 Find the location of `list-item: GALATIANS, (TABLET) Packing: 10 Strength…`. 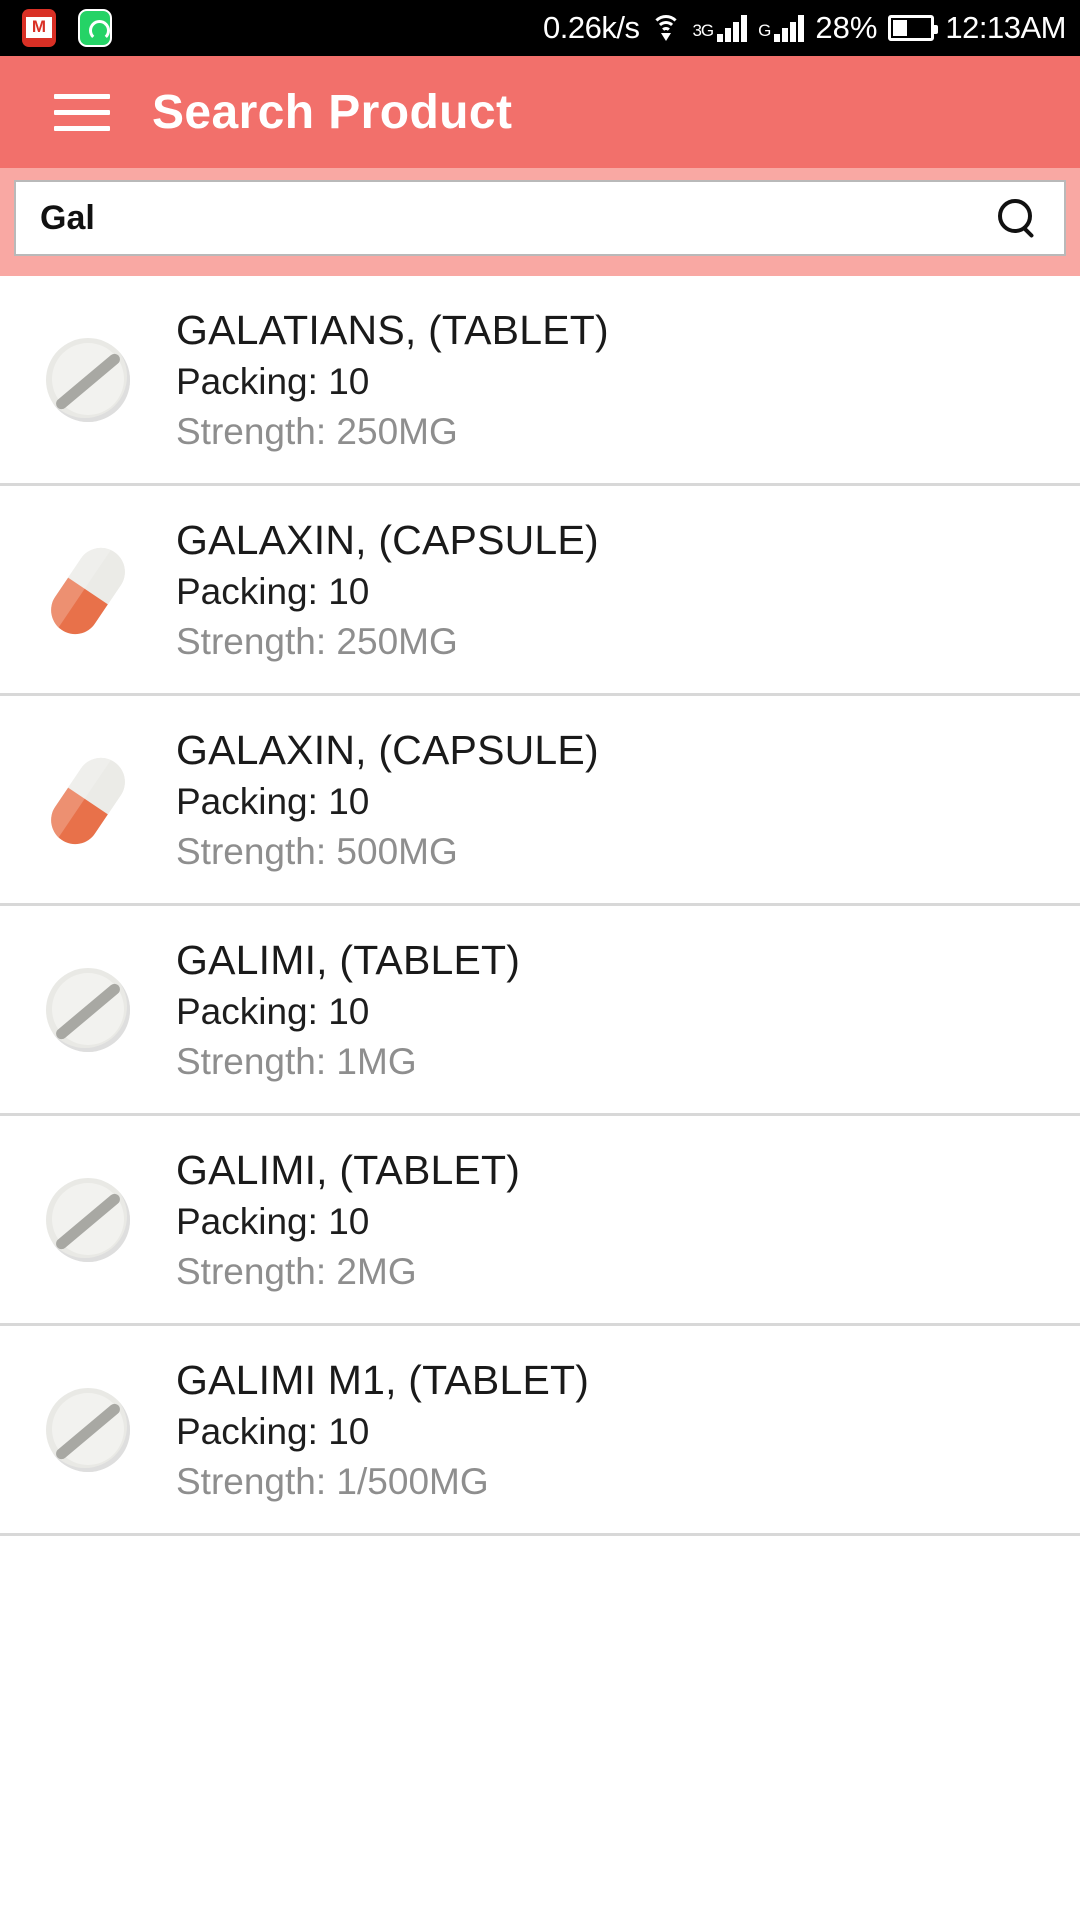

list-item: GALATIANS, (TABLET) Packing: 10 Strength… is located at coordinates (540, 381).